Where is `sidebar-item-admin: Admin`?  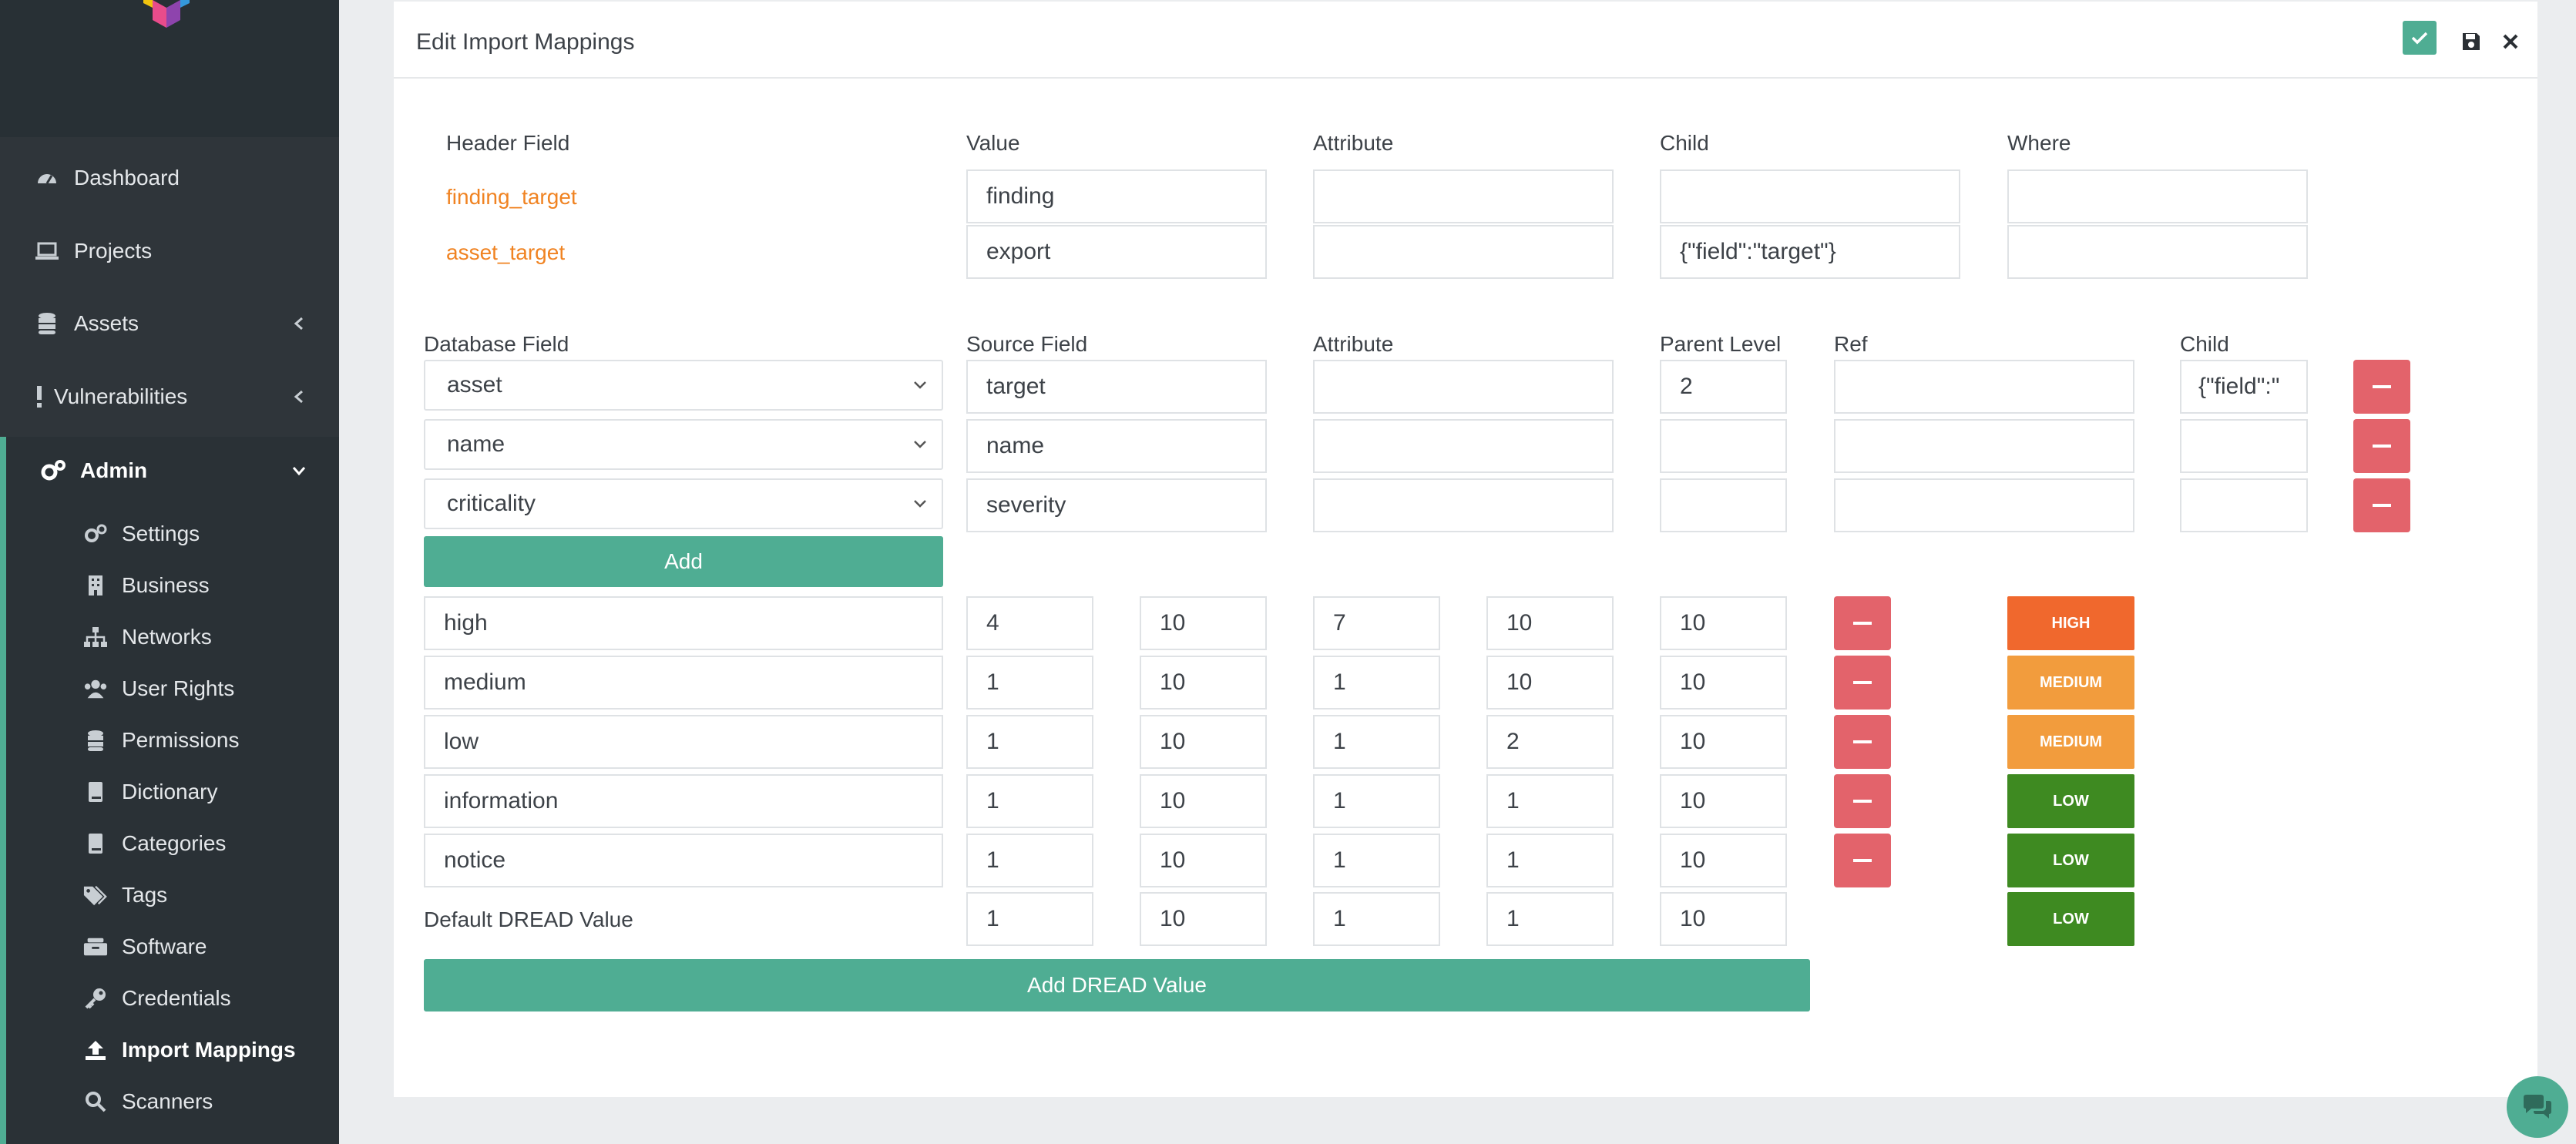
sidebar-item-admin: Admin is located at coordinates (169, 471).